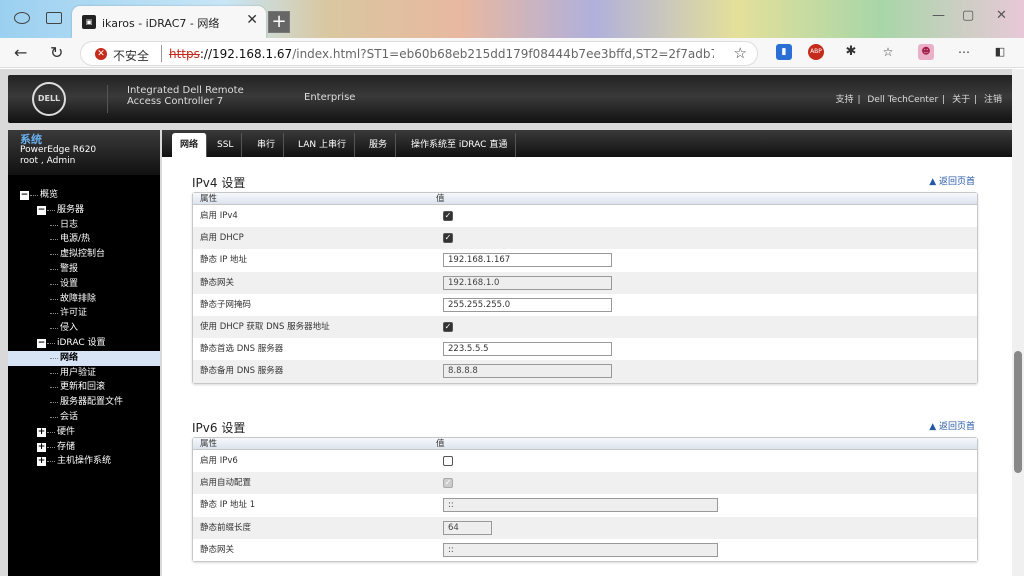 This screenshot has height=576, width=1024. I want to click on tree-item: 警报, so click(84, 269).